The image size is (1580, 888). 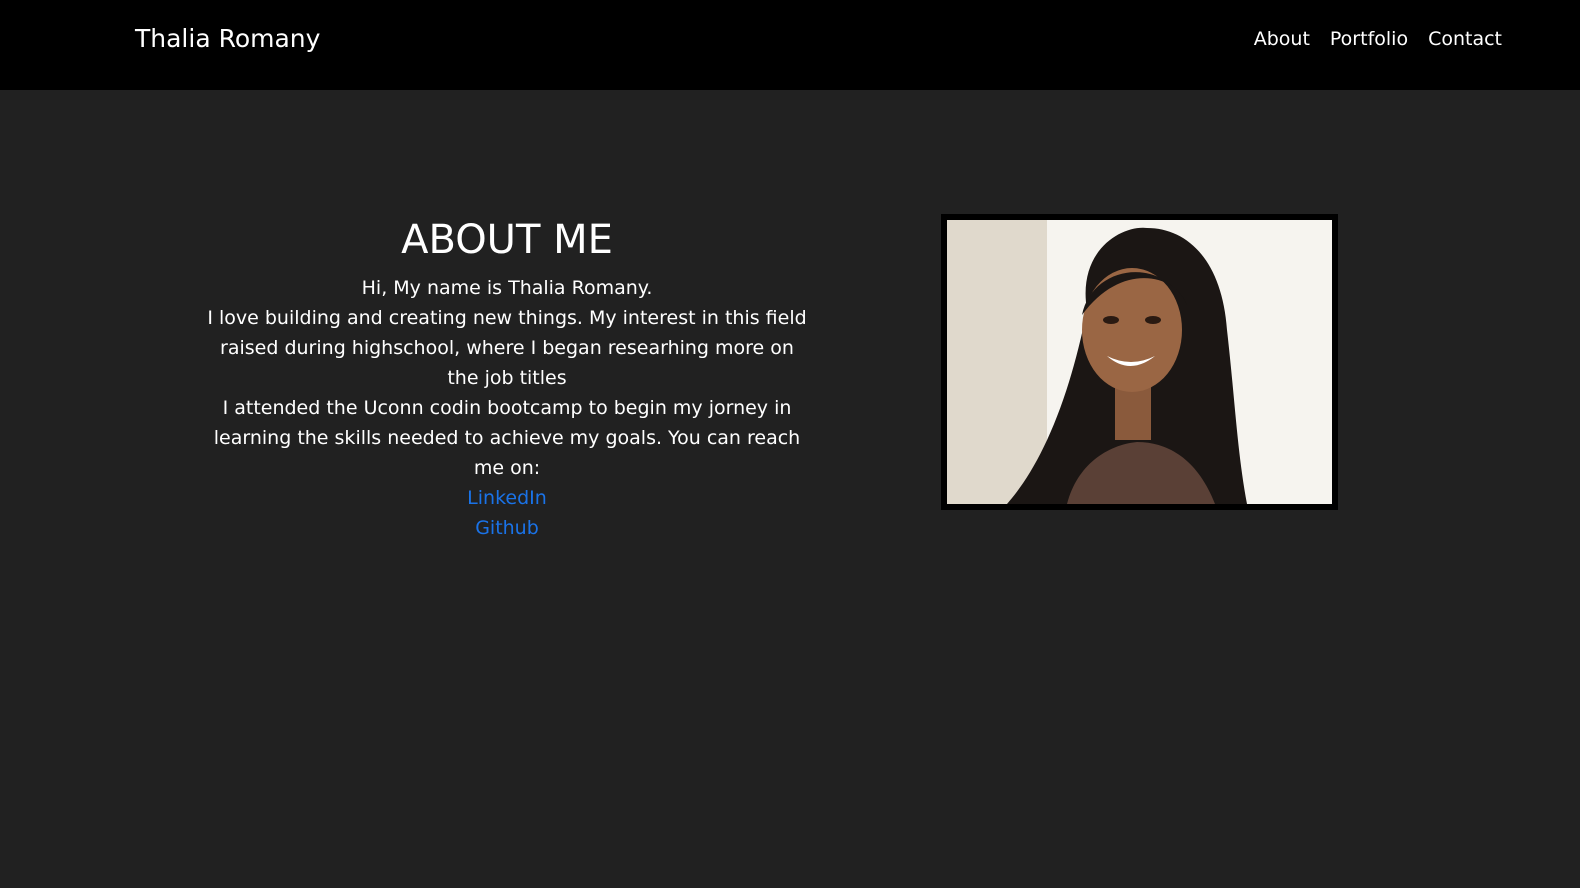 I want to click on about-paragraph-intro: Hi, My name is Thalia Romany., so click(x=507, y=288).